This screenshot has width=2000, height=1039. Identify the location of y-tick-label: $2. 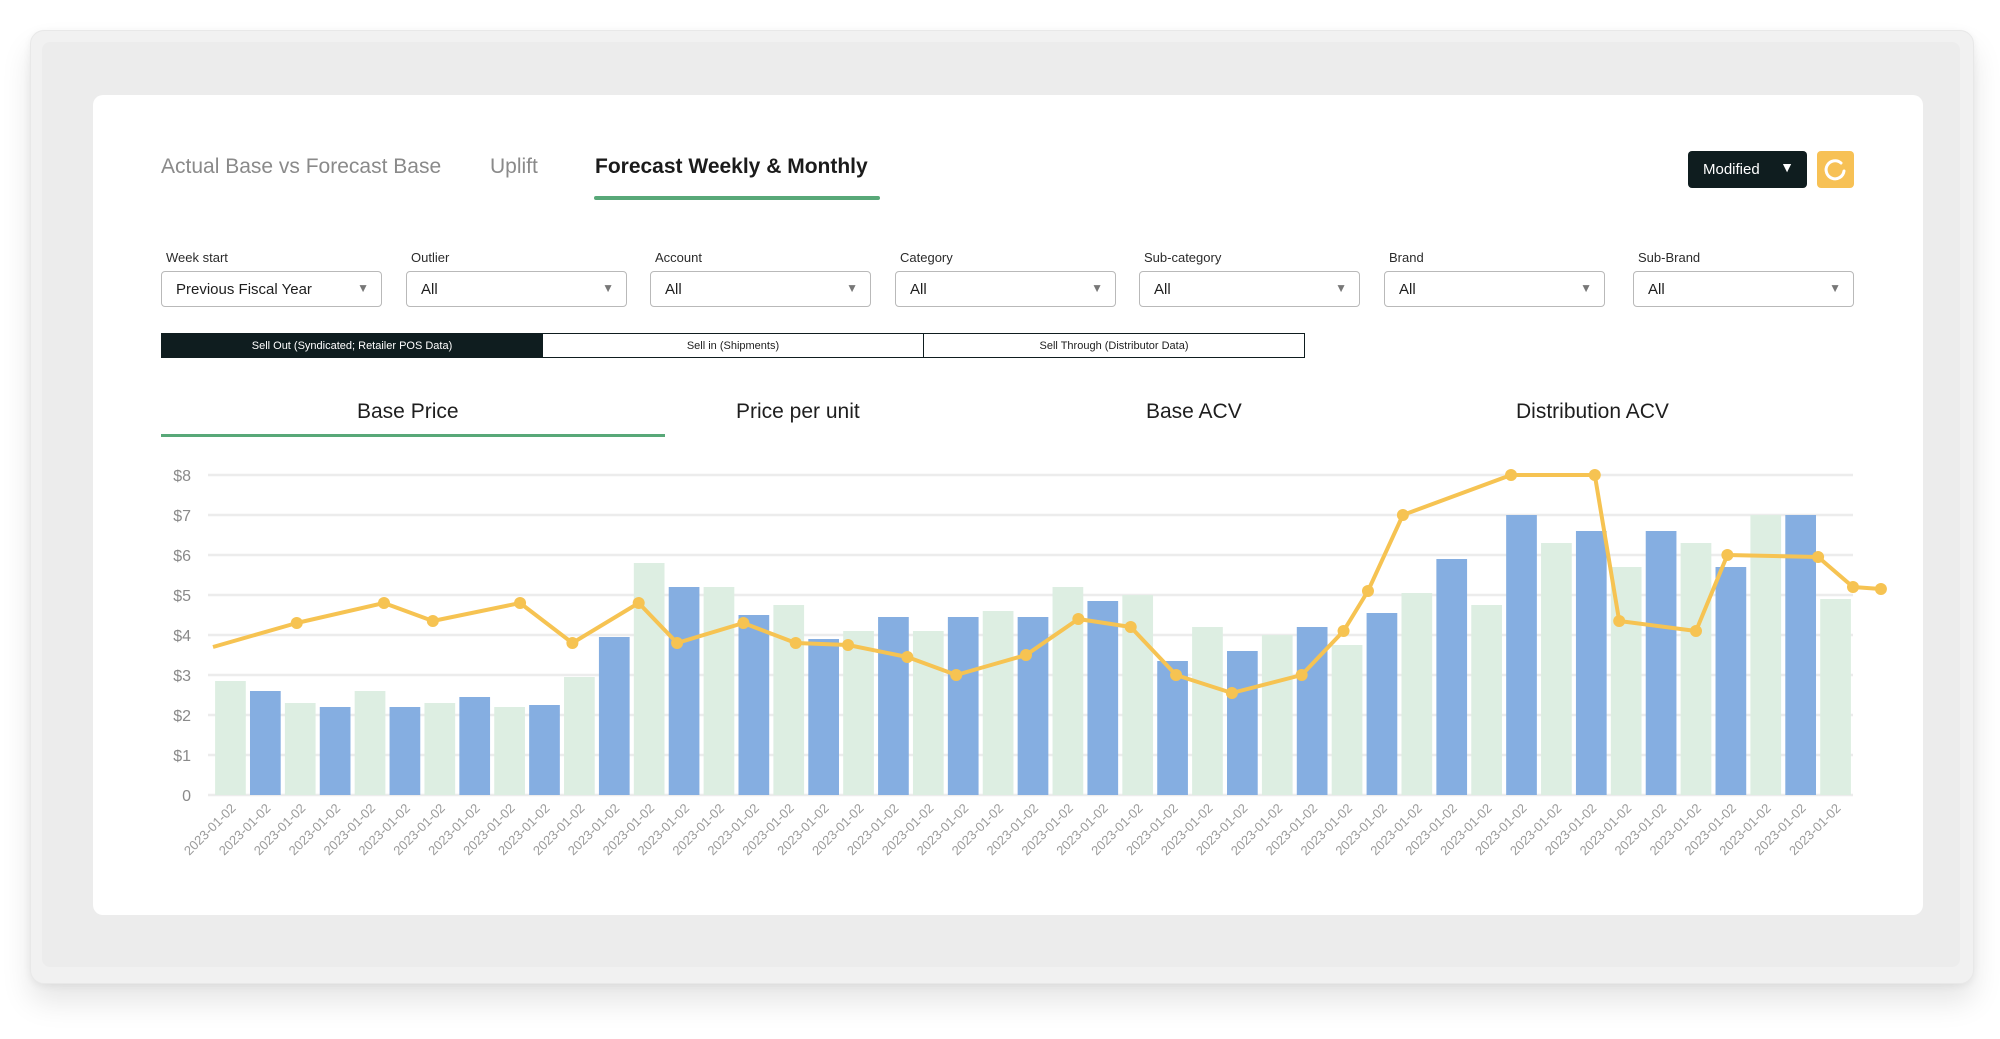
(182, 716).